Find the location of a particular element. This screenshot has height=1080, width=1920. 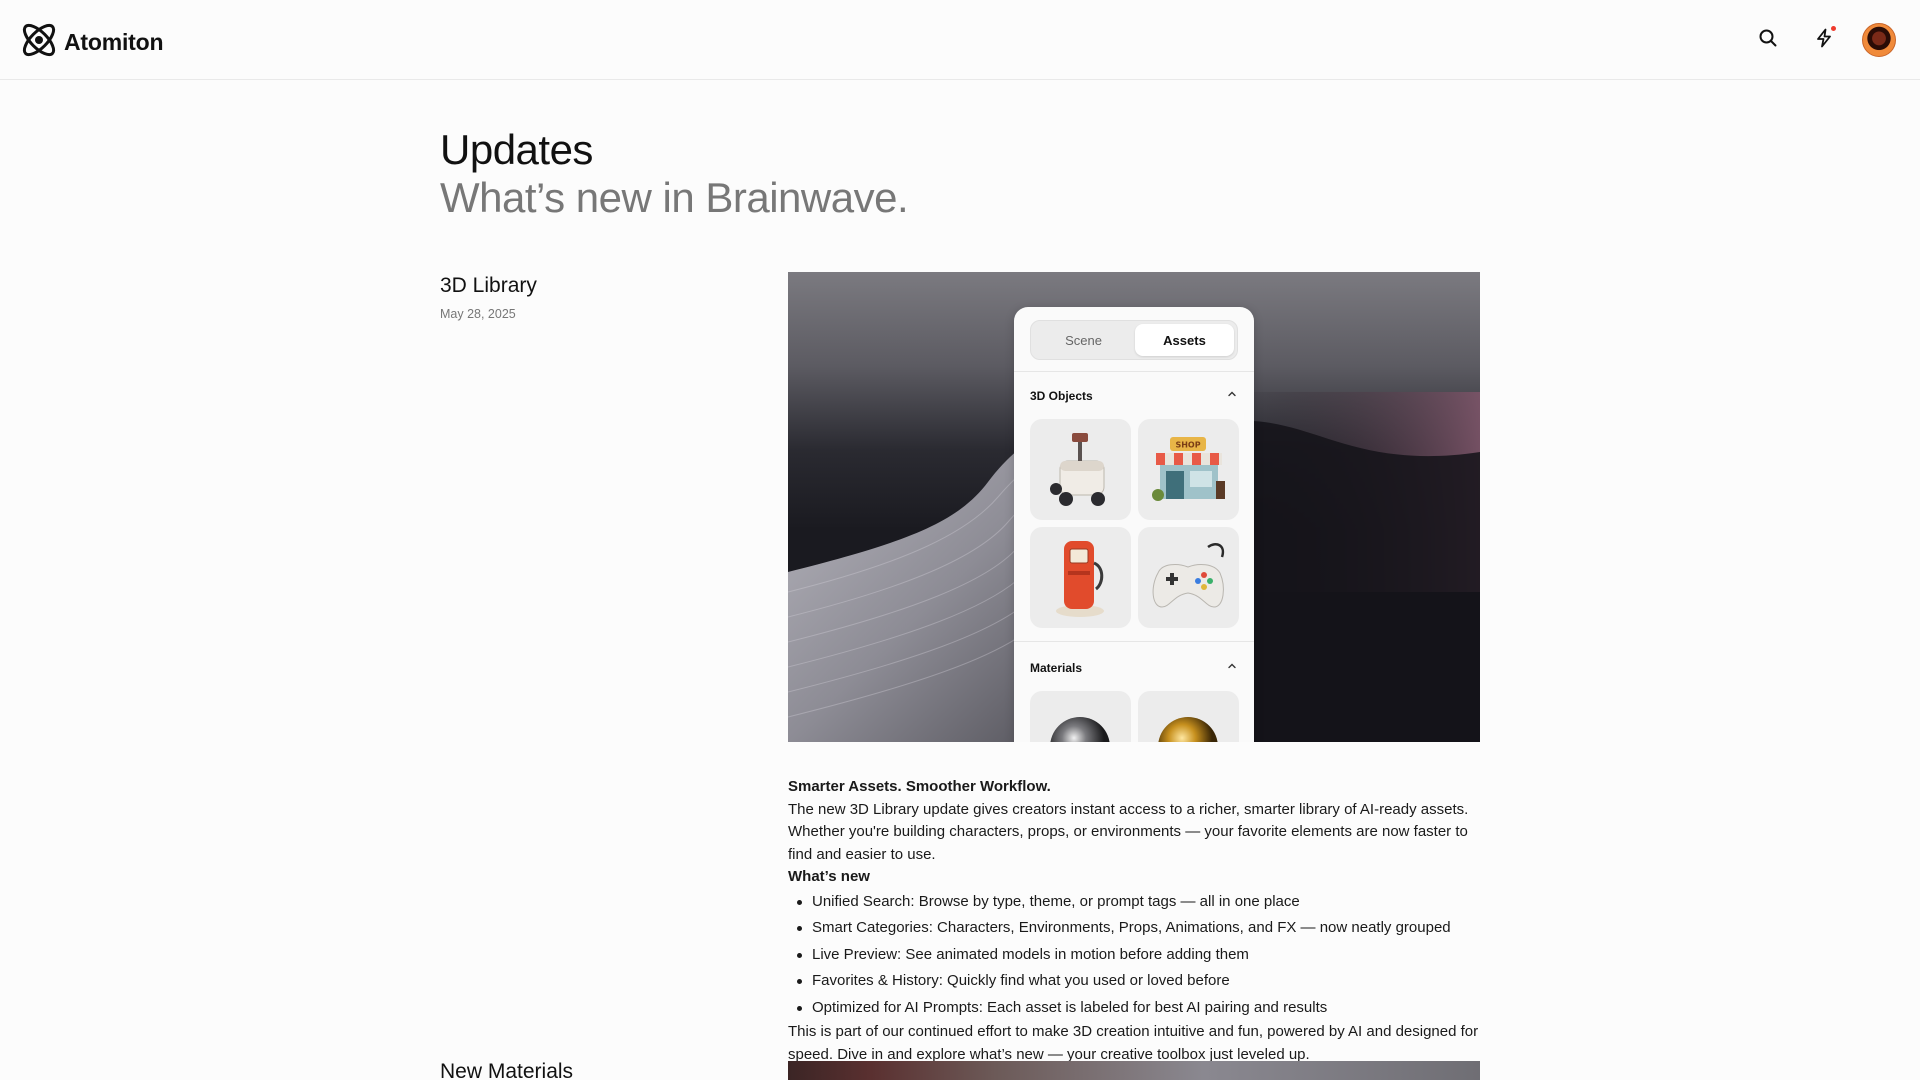

entry-title: 3D Library is located at coordinates (488, 285).